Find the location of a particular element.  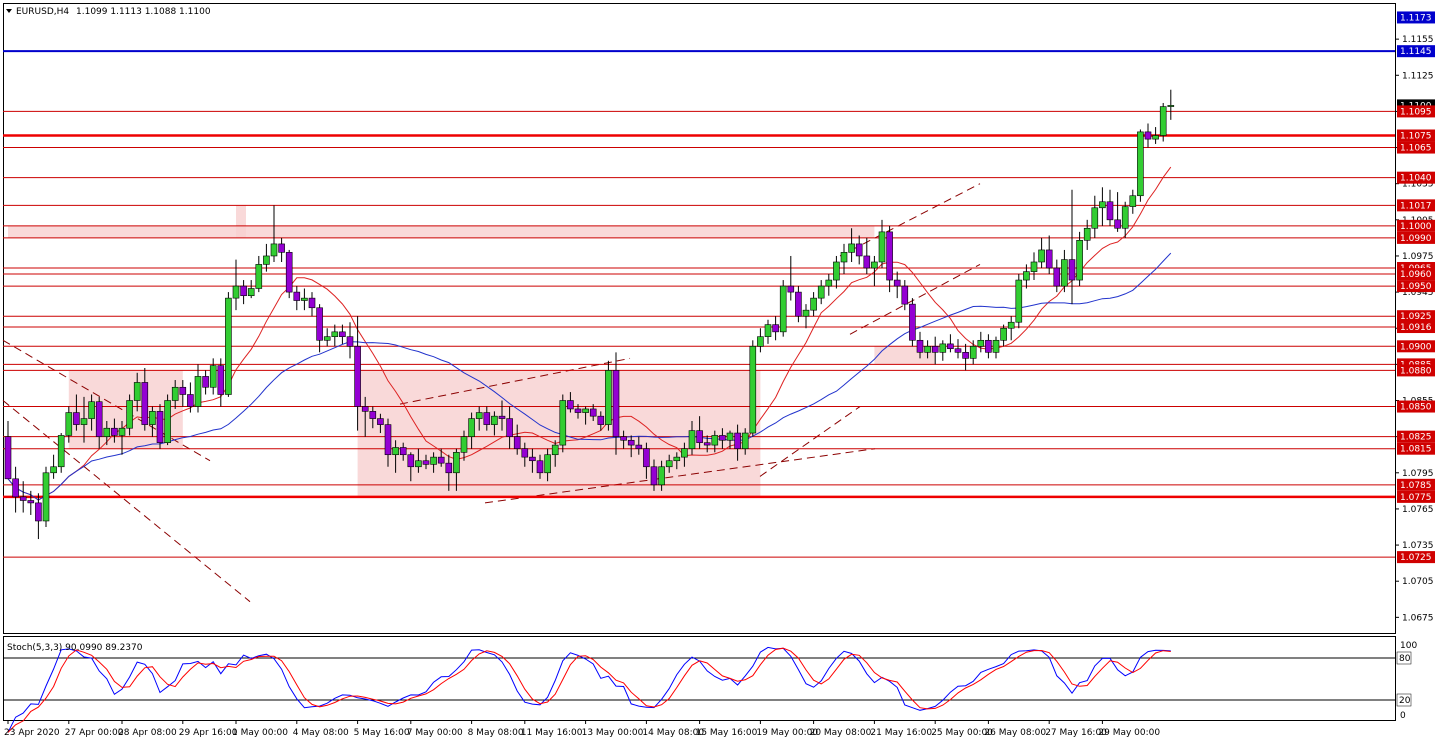

price-label-box: 1.0850 is located at coordinates (1416, 406).